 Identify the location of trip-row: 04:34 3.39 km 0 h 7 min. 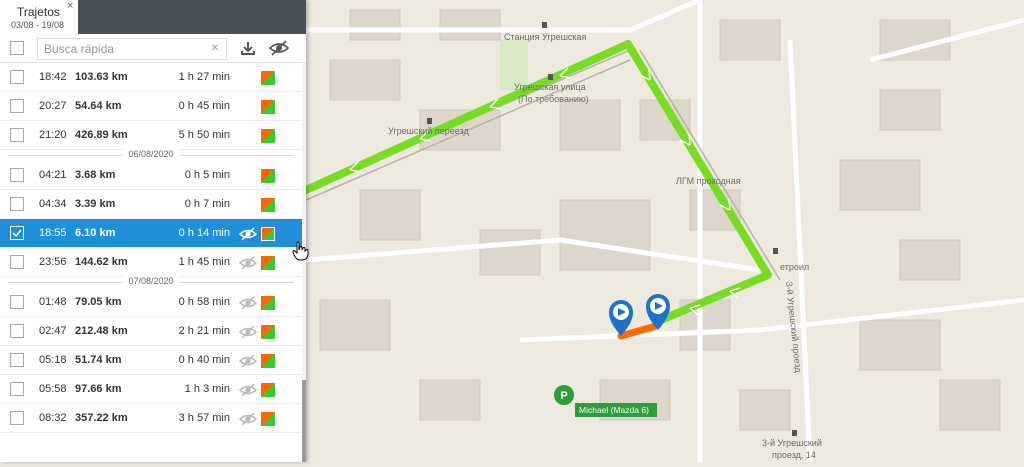
(151, 204).